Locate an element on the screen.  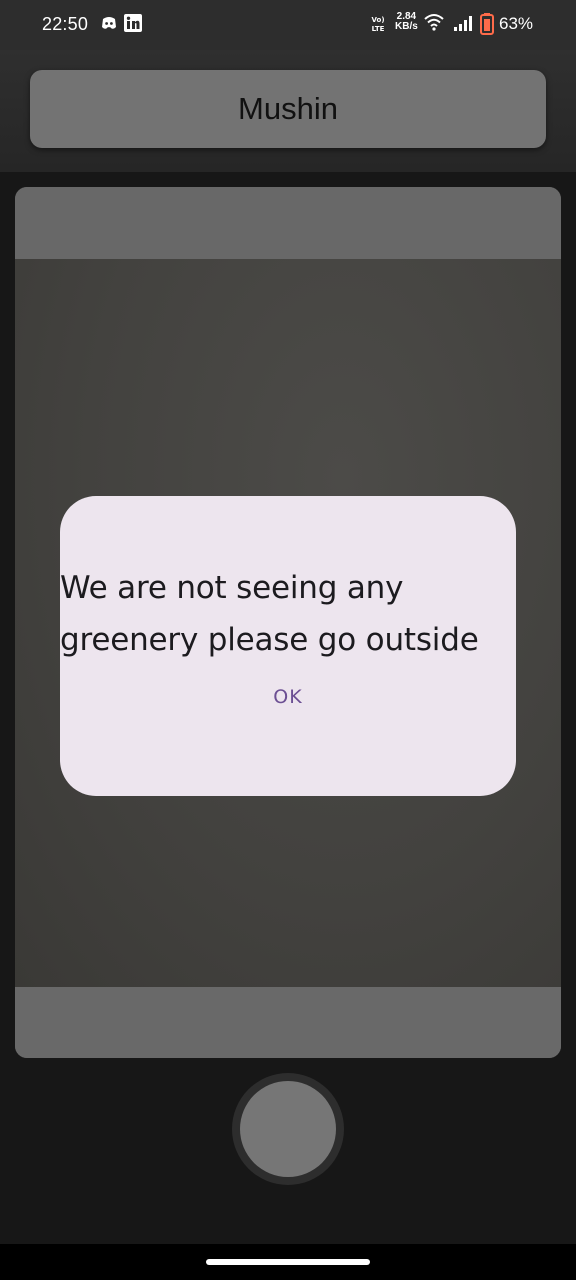
status-bar: 22:50 Vo) LTE 2.84 KB/s 63% is located at coordinates (288, 25).